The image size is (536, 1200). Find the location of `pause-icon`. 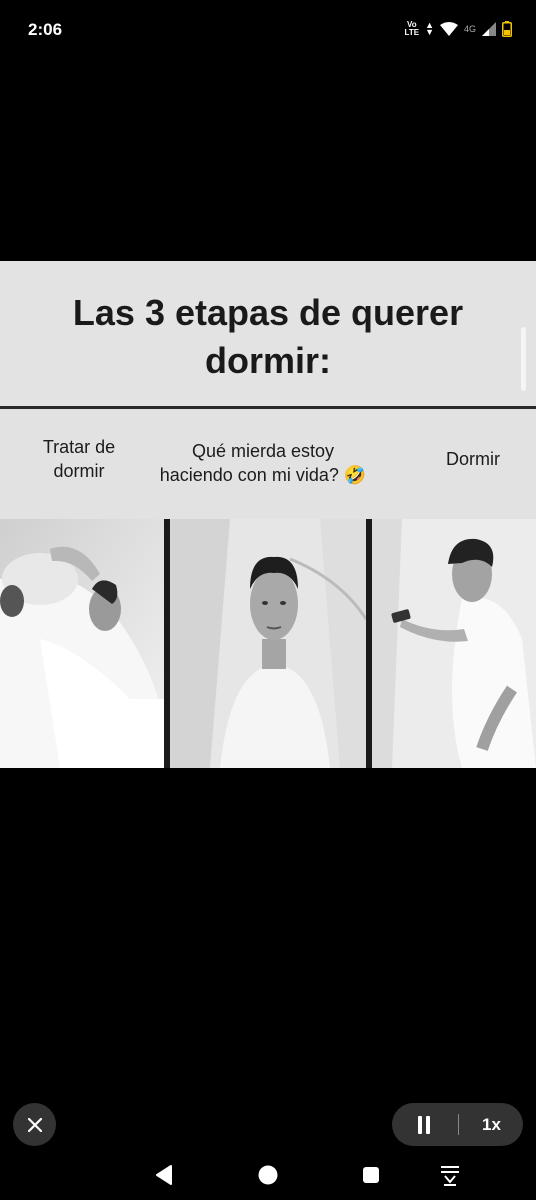

pause-icon is located at coordinates (424, 1124).